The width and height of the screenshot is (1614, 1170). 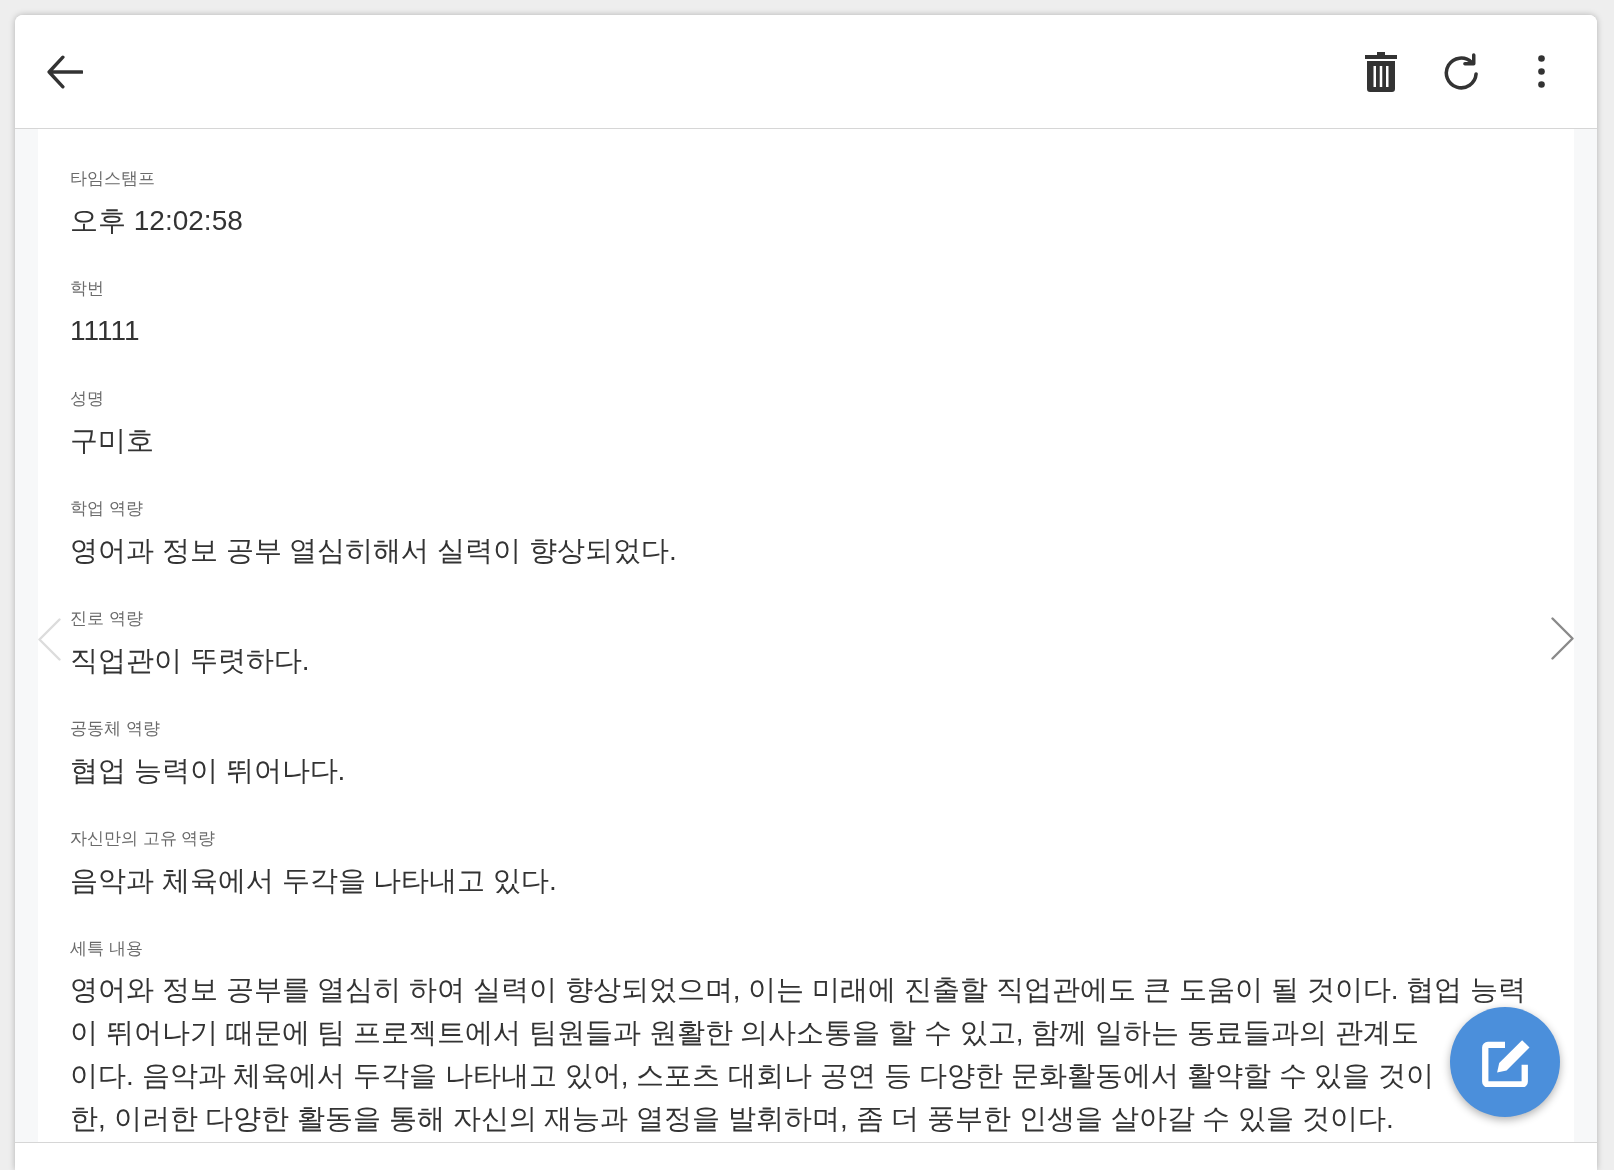 I want to click on field-value: 직업관이 뚜렷하다., so click(x=190, y=661).